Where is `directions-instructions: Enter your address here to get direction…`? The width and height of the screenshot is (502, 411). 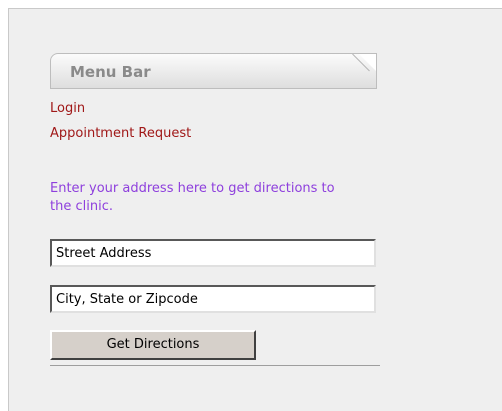
directions-instructions: Enter your address here to get direction… is located at coordinates (192, 197).